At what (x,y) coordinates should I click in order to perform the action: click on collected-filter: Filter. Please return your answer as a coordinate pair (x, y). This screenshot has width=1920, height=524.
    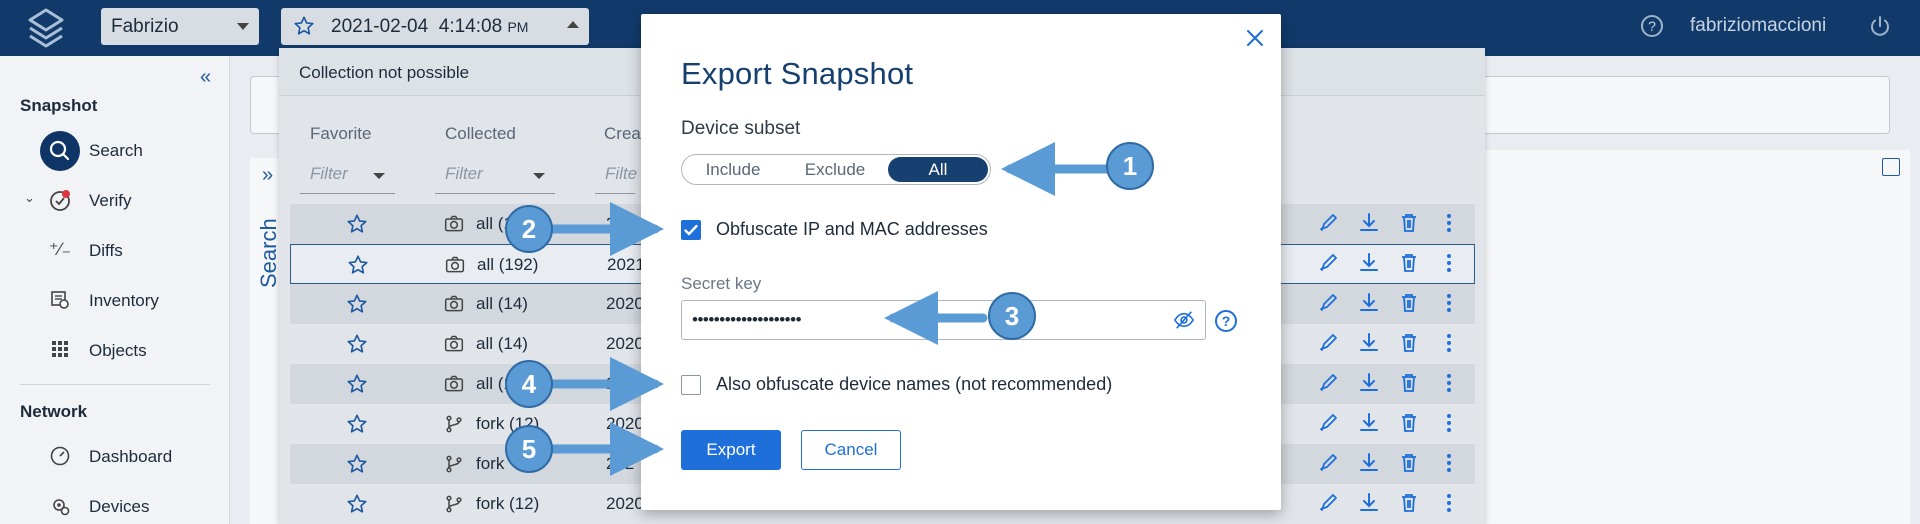
    Looking at the image, I should click on (495, 175).